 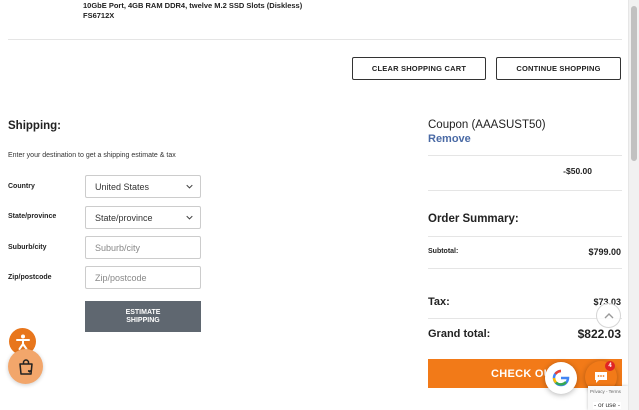 I want to click on coupon-title: Coupon (AAASUST50), so click(x=487, y=125).